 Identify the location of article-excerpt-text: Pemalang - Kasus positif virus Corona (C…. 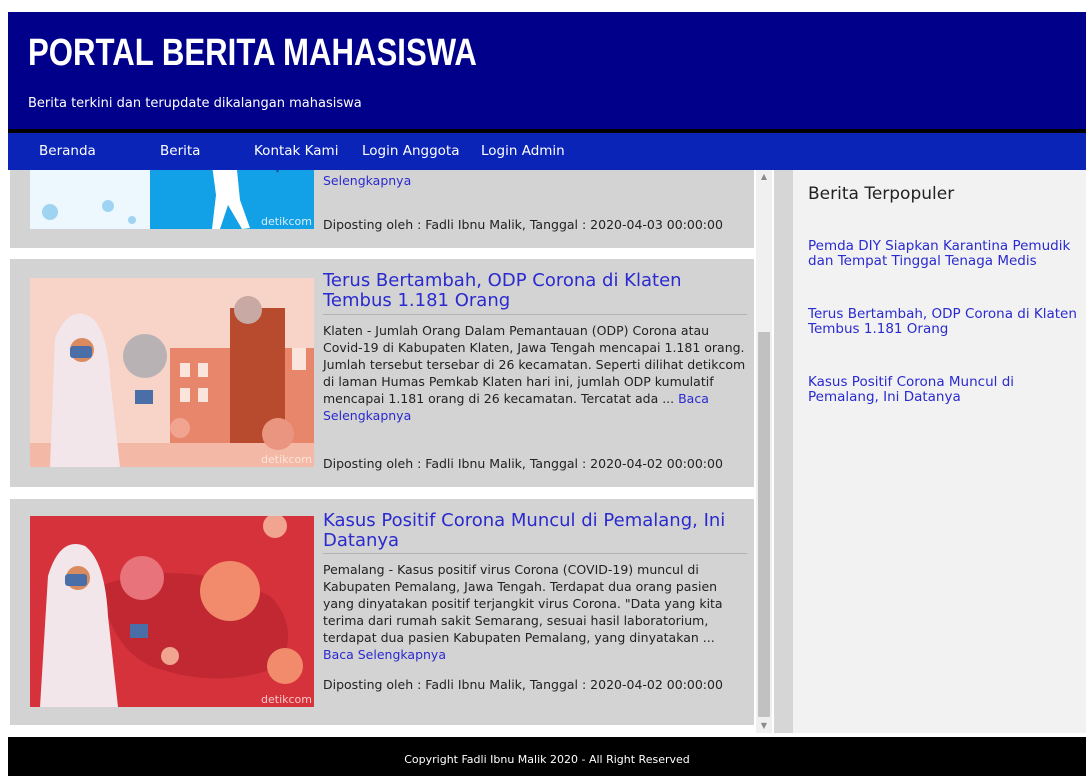
(523, 603).